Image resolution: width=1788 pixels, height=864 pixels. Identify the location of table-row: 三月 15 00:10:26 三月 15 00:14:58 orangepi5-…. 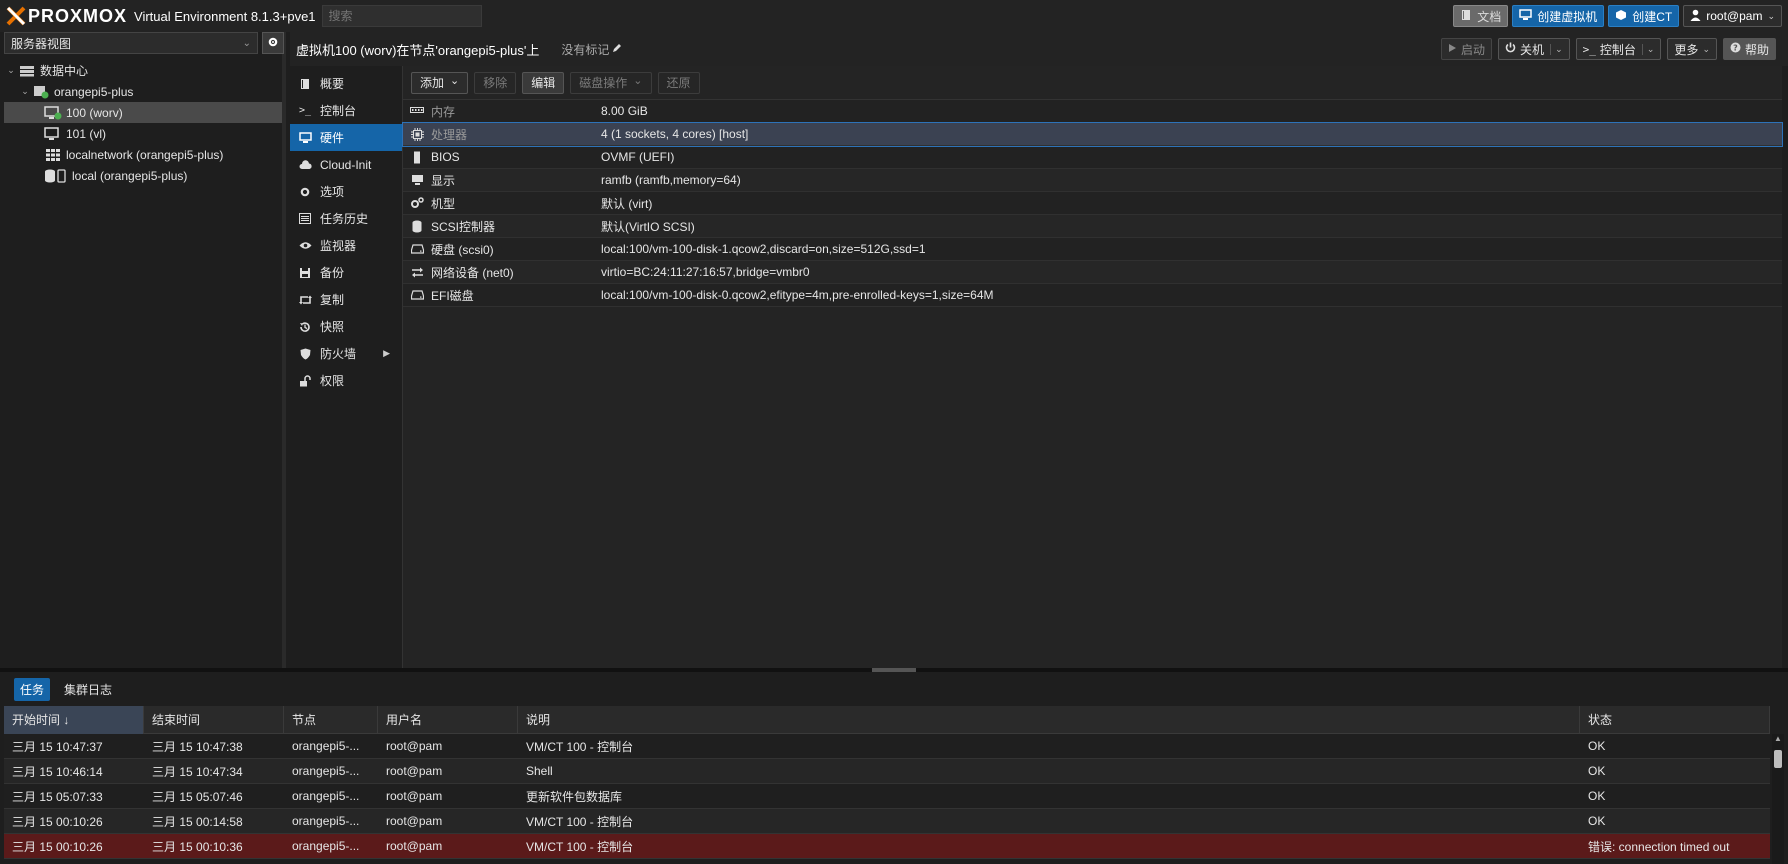
(887, 821).